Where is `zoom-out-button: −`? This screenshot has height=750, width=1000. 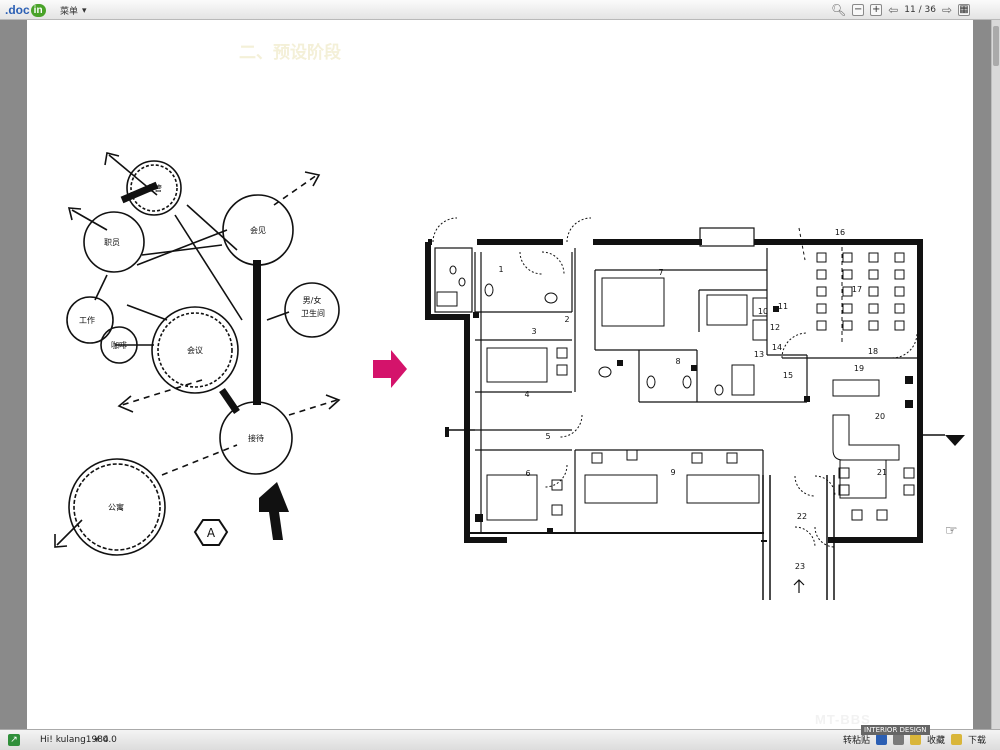
zoom-out-button: − is located at coordinates (858, 10).